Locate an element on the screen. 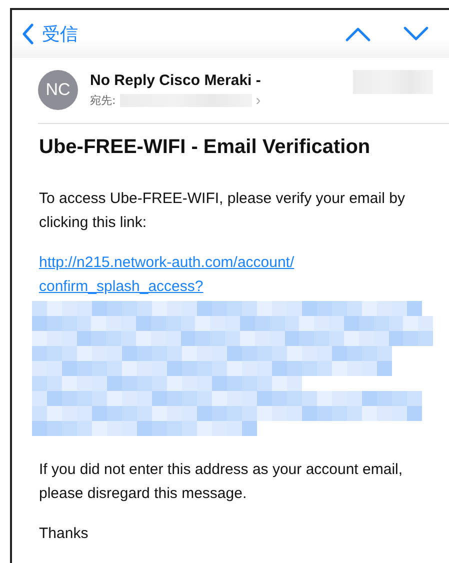 Image resolution: width=449 pixels, height=563 pixels. sender-name: No Reply Cisco Meraki - is located at coordinates (176, 80).